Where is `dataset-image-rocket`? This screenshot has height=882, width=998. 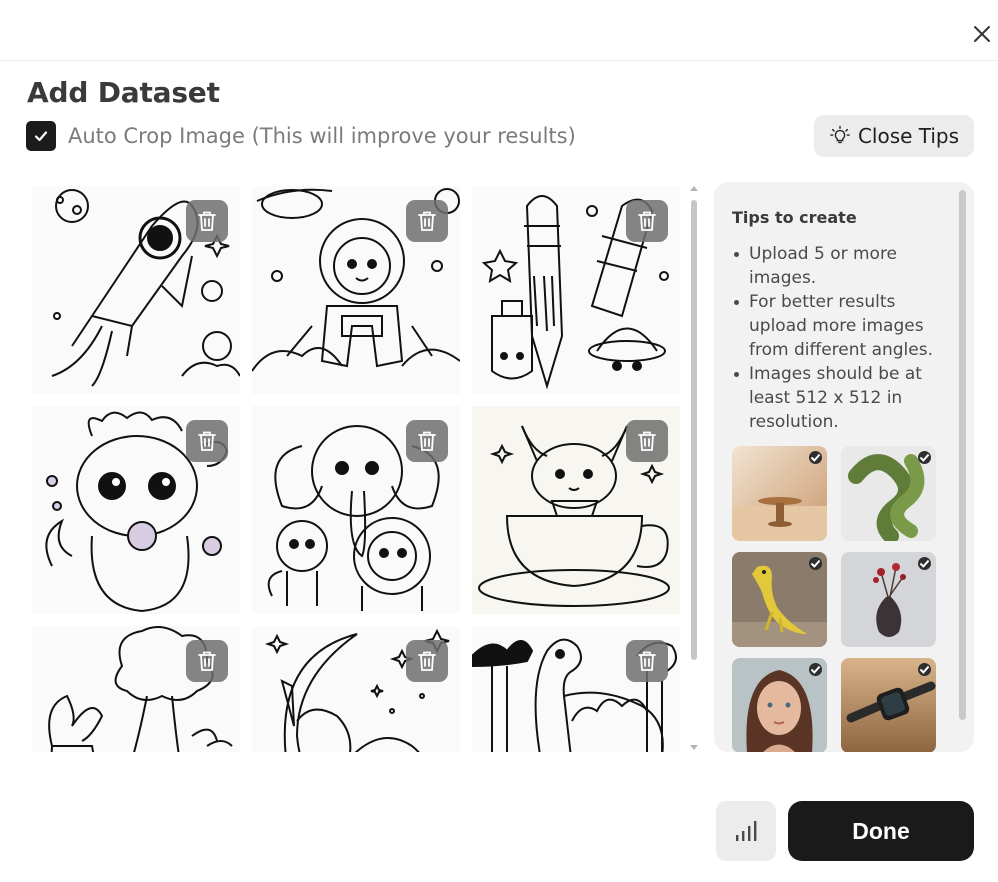 dataset-image-rocket is located at coordinates (136, 290).